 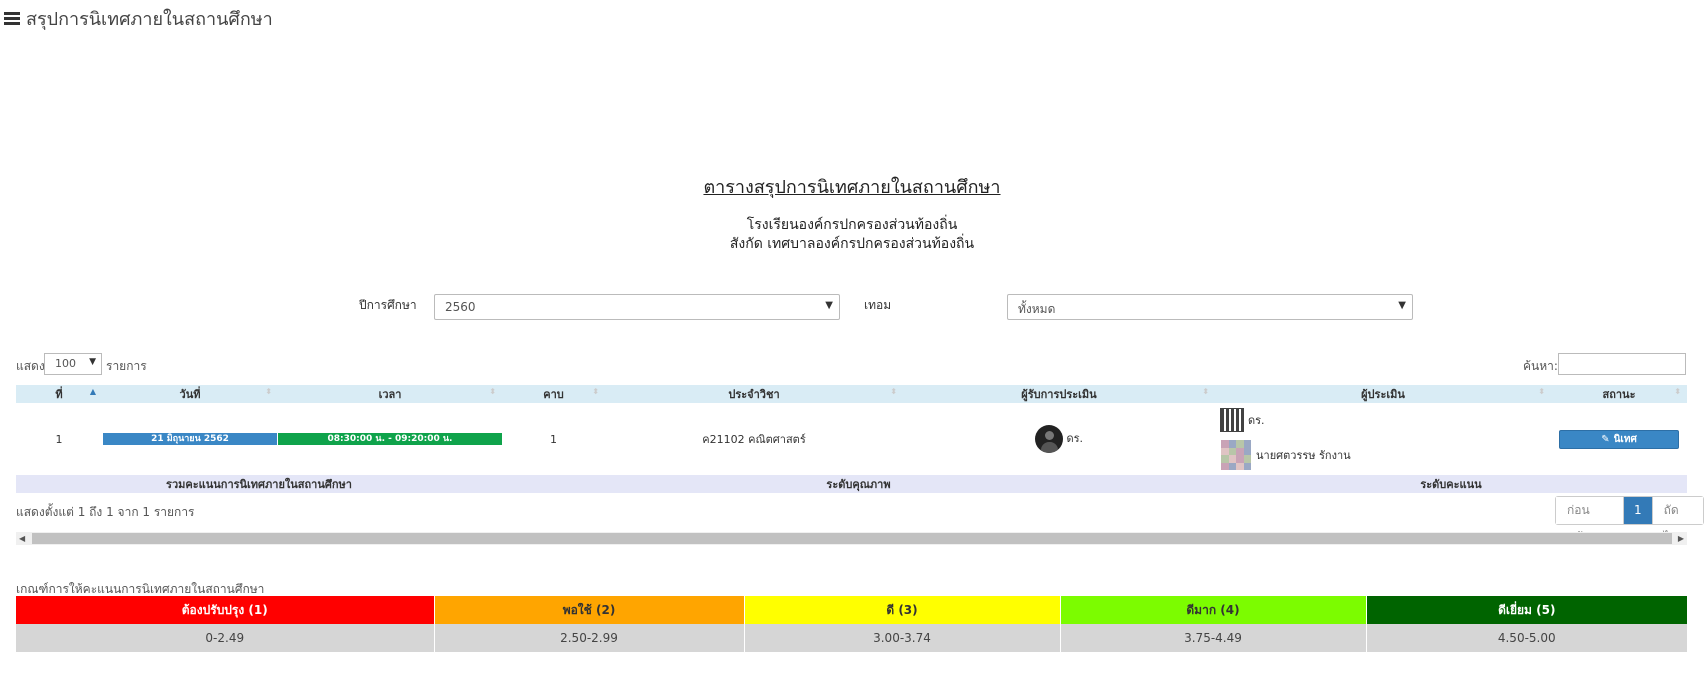 What do you see at coordinates (852, 187) in the screenshot?
I see `report-title: ตารางสรุปการนิเทศภายในสถานศึกษา` at bounding box center [852, 187].